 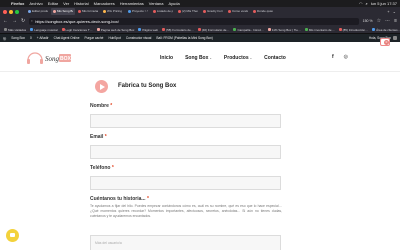 What do you see at coordinates (386, 42) in the screenshot?
I see `cart-count-badge: 0` at bounding box center [386, 42].